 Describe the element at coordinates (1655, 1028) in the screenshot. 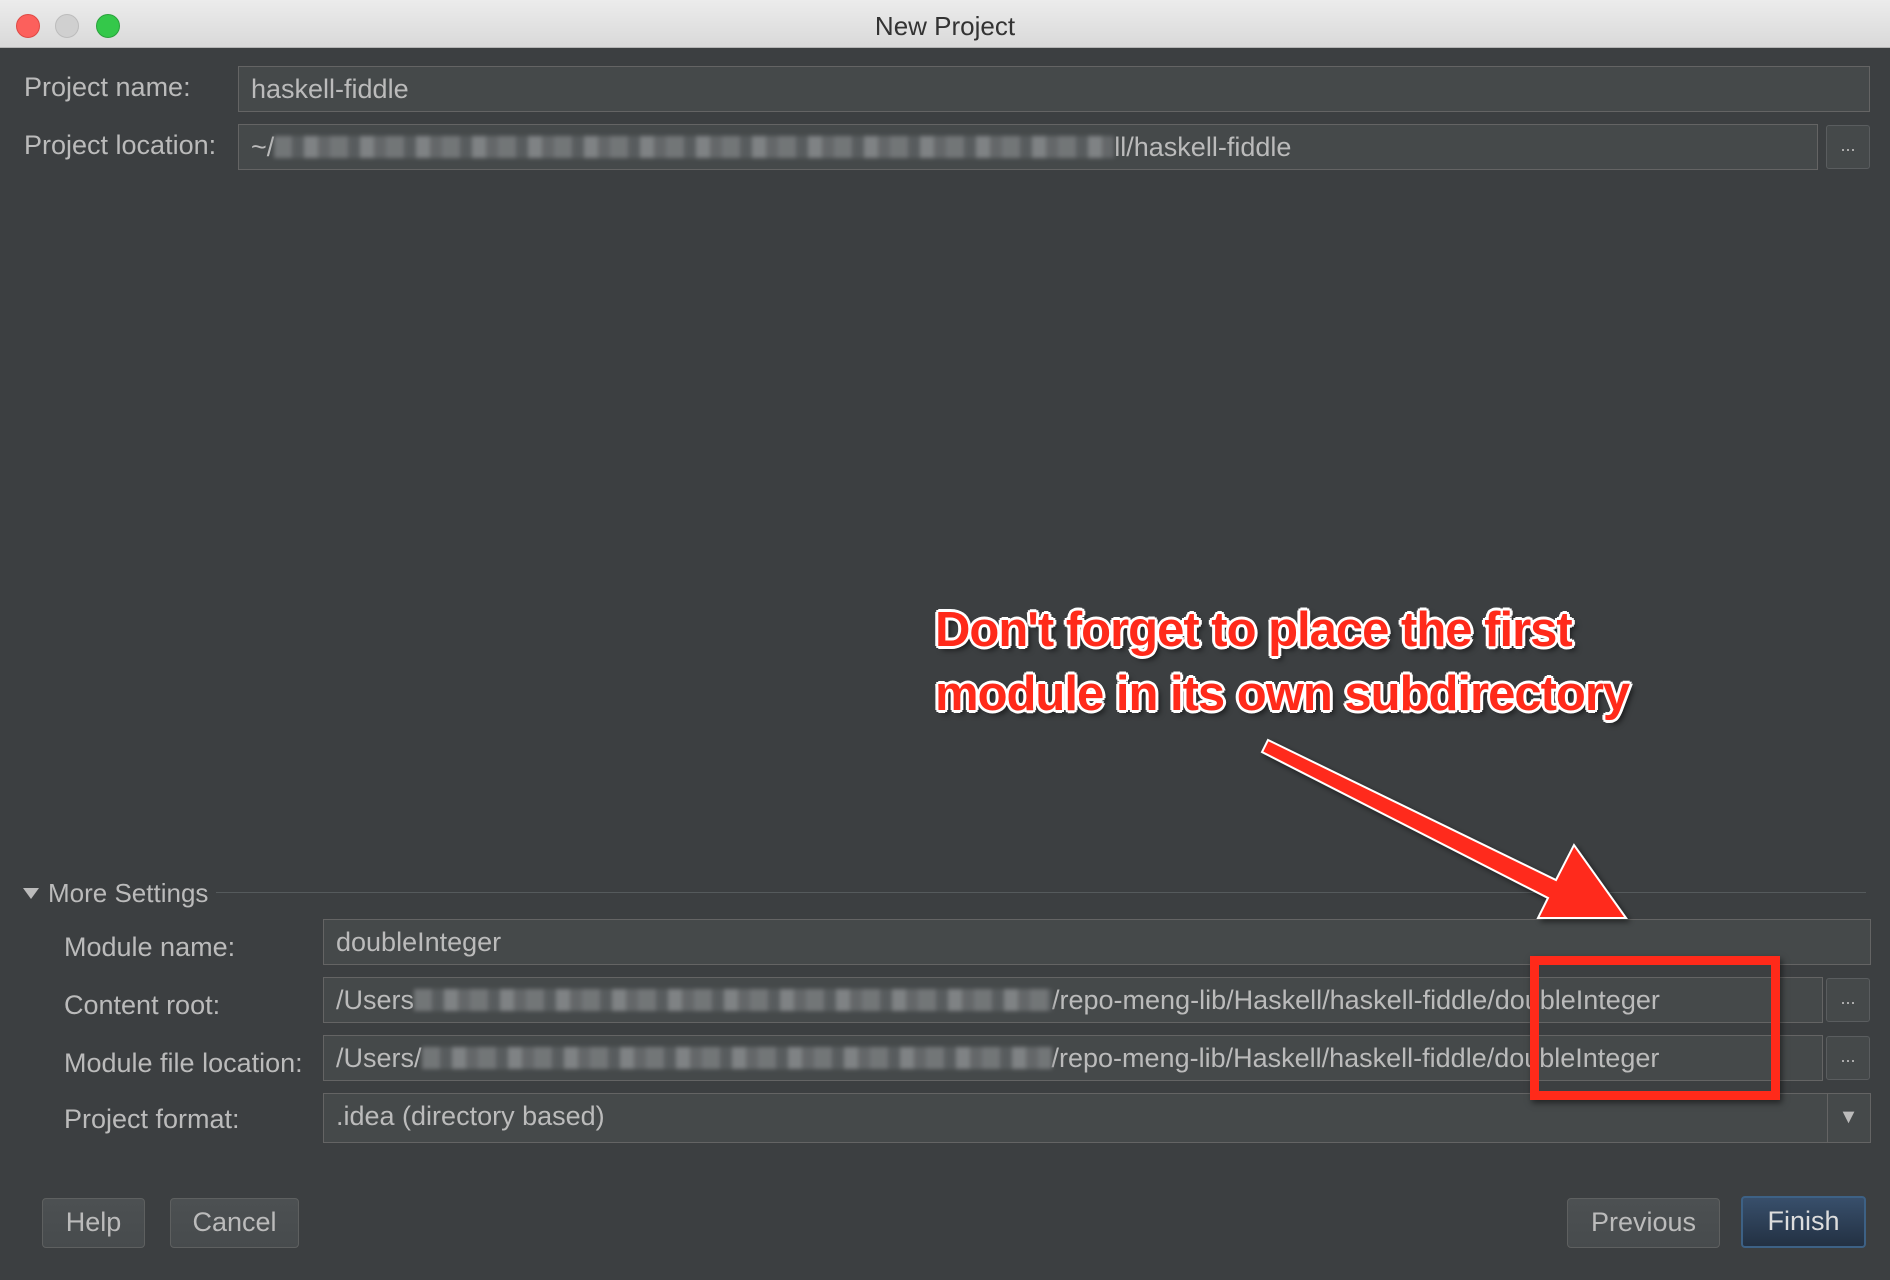

I see `highlight-box` at that location.